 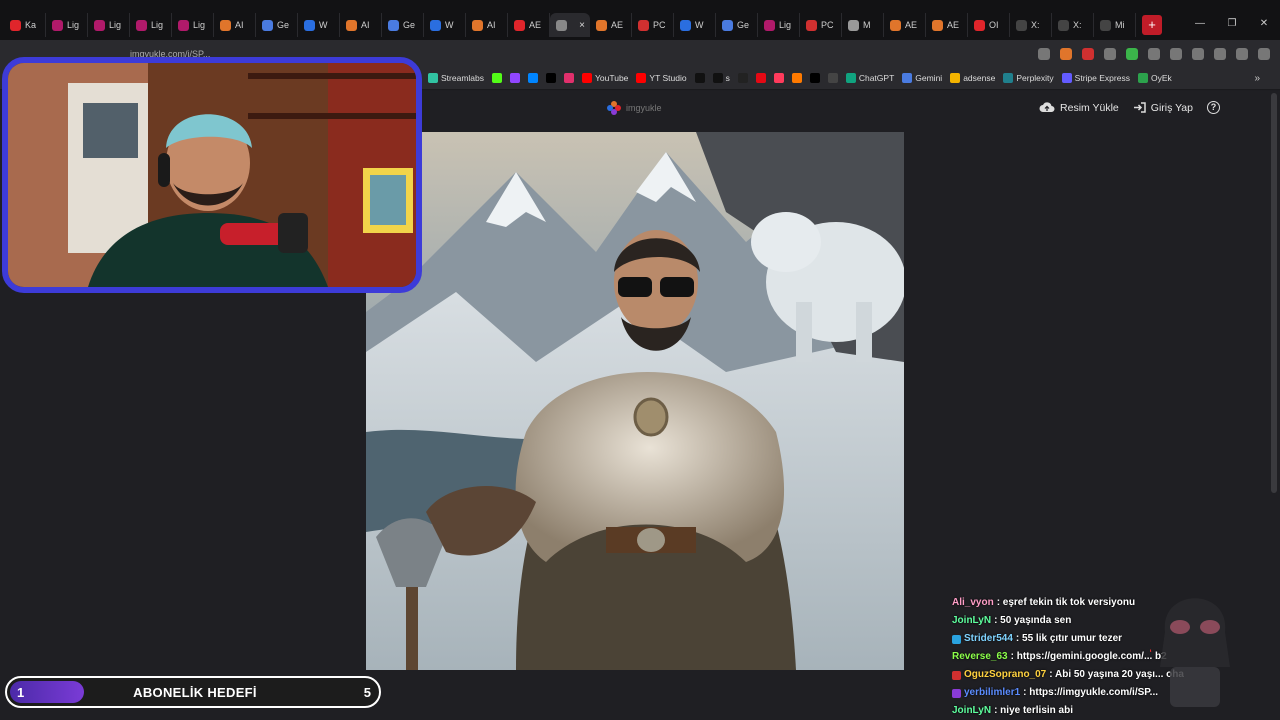 What do you see at coordinates (1213, 107) in the screenshot?
I see `help-icon: ?` at bounding box center [1213, 107].